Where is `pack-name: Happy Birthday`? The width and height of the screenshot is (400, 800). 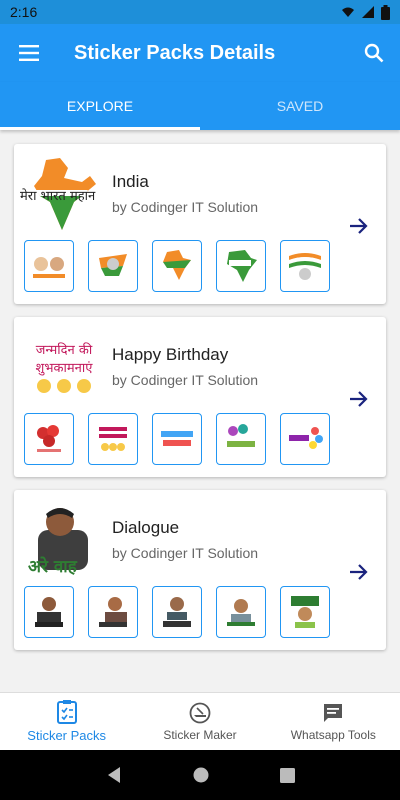 pack-name: Happy Birthday is located at coordinates (170, 354).